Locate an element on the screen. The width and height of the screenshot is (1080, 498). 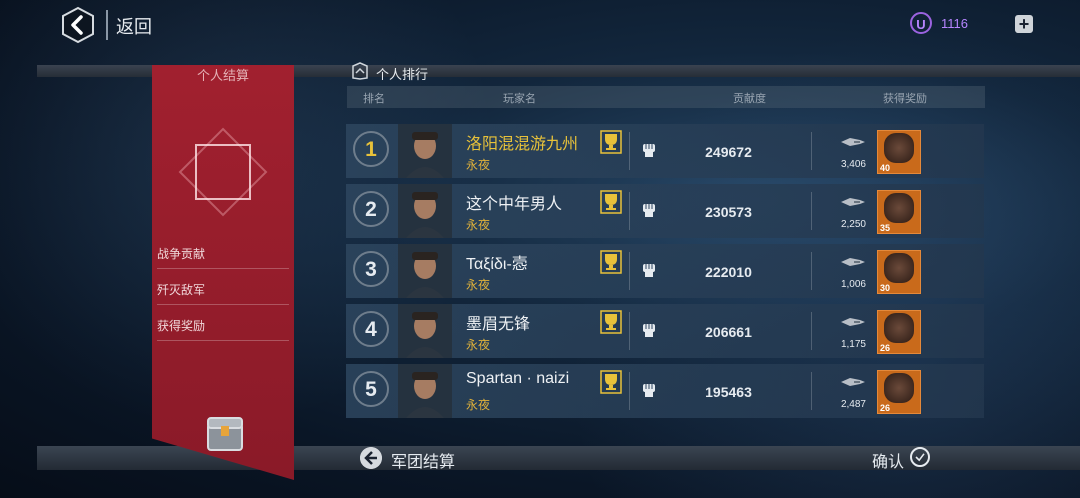
emblem-placeholder-icon is located at coordinates (223, 172).